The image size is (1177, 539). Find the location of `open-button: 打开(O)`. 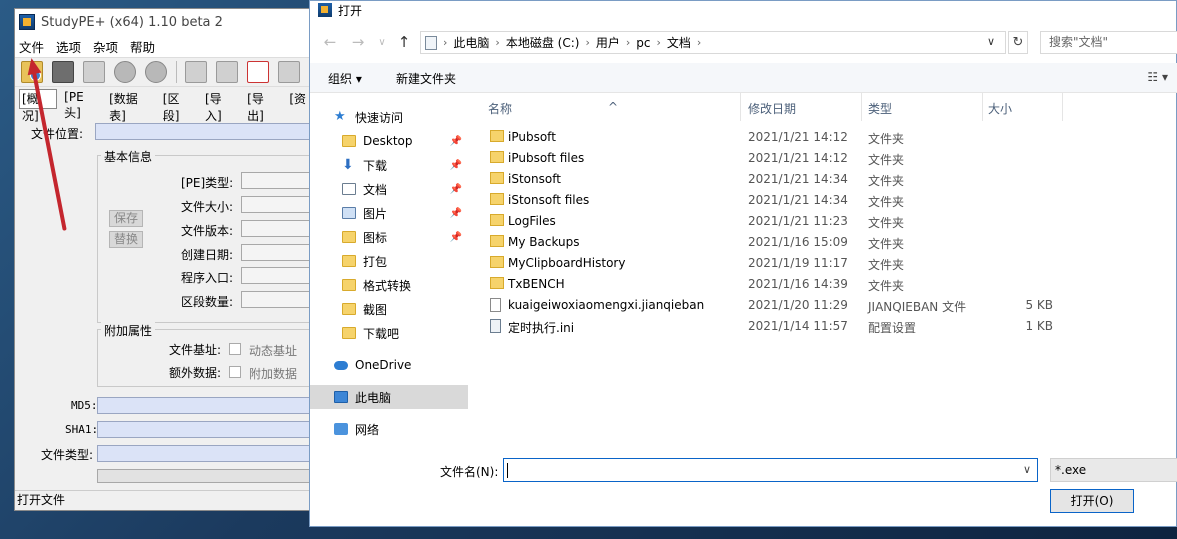

open-button: 打开(O) is located at coordinates (1092, 501).